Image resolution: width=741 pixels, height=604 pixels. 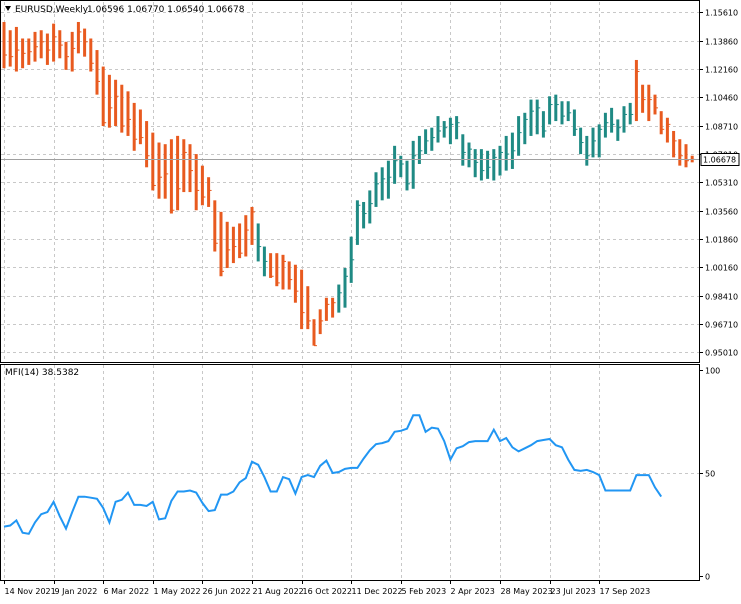 I want to click on y-tick-label: 1.15610, so click(x=721, y=13).